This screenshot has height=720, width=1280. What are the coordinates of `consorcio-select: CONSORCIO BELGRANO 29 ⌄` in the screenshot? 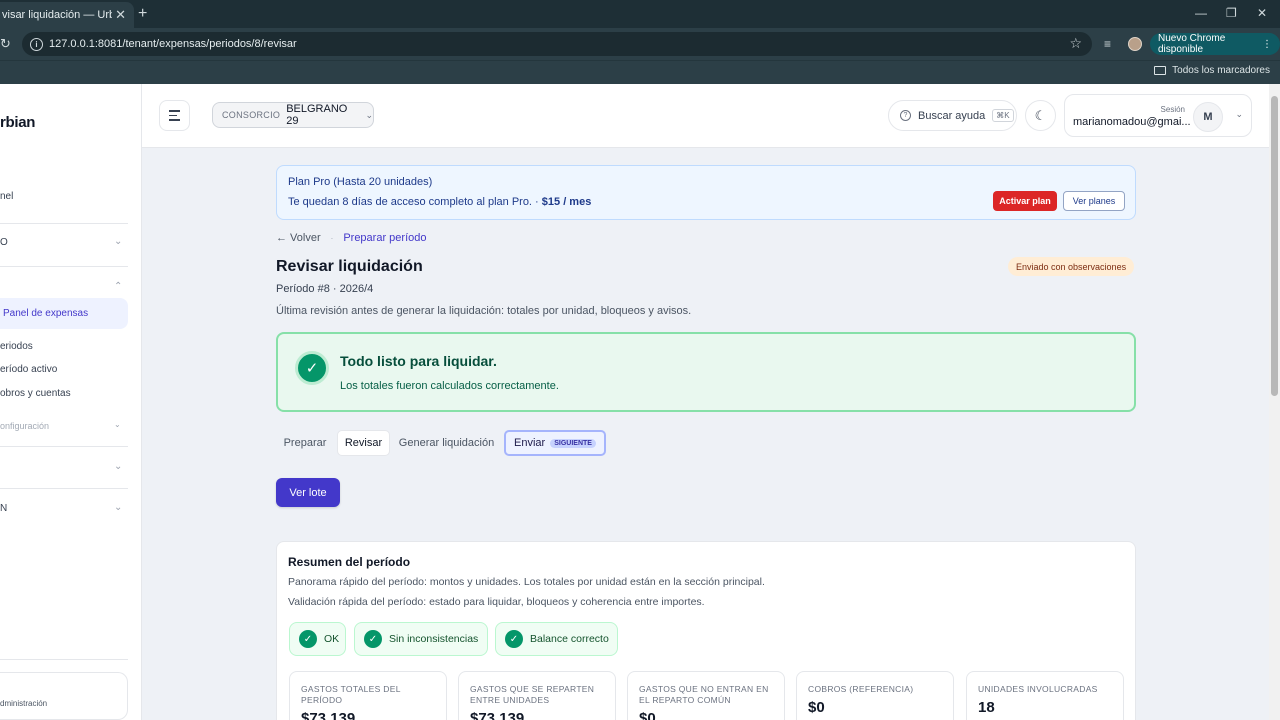 It's located at (293, 115).